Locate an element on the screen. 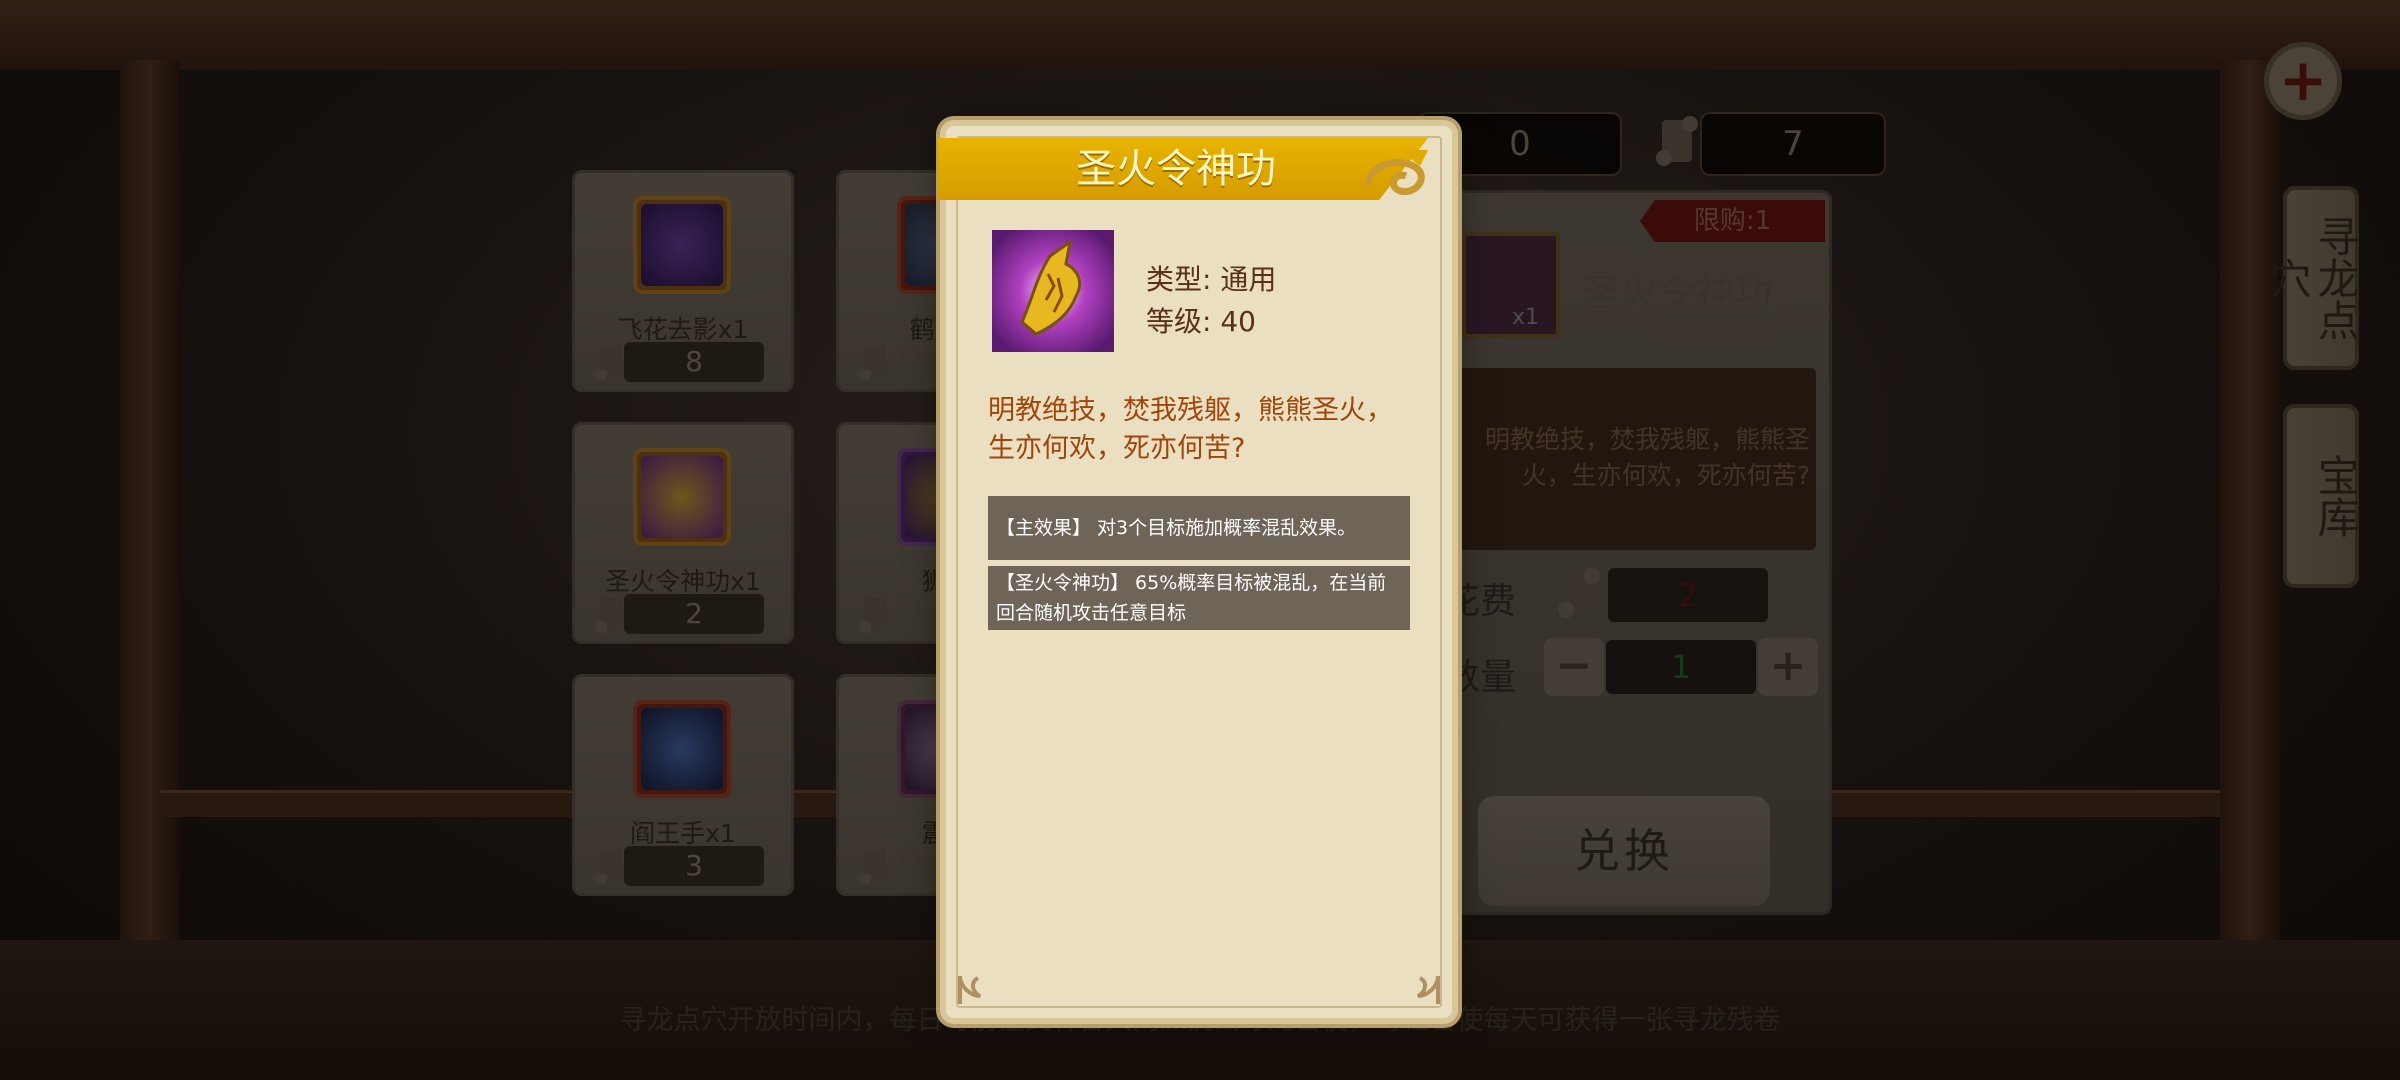 This screenshot has width=2400, height=1080. skill-type: 类型: 通用 is located at coordinates (1211, 279).